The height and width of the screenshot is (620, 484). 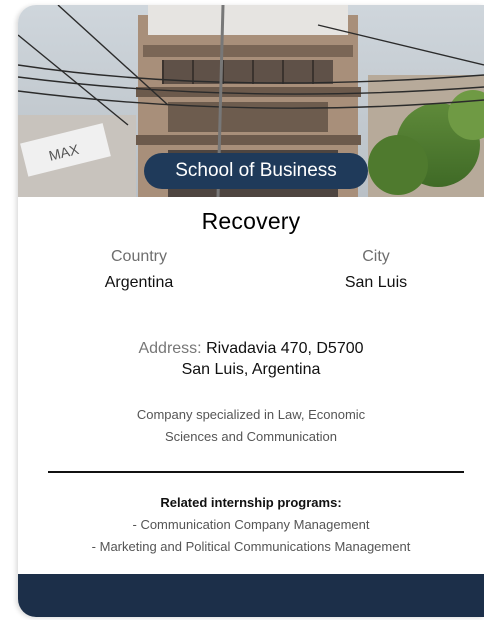 I want to click on school-badge: School of Business, so click(x=256, y=171).